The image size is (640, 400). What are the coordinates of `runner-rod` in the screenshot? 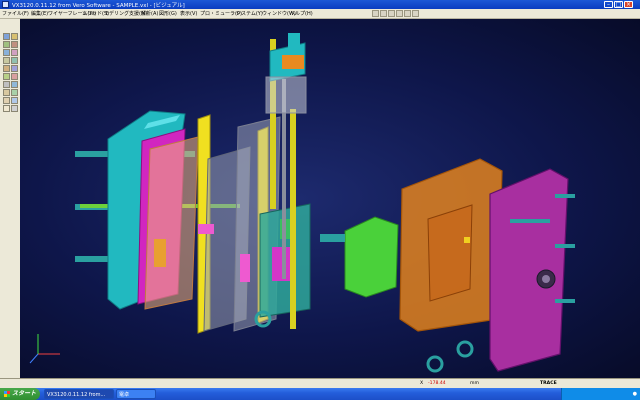 It's located at (293, 219).